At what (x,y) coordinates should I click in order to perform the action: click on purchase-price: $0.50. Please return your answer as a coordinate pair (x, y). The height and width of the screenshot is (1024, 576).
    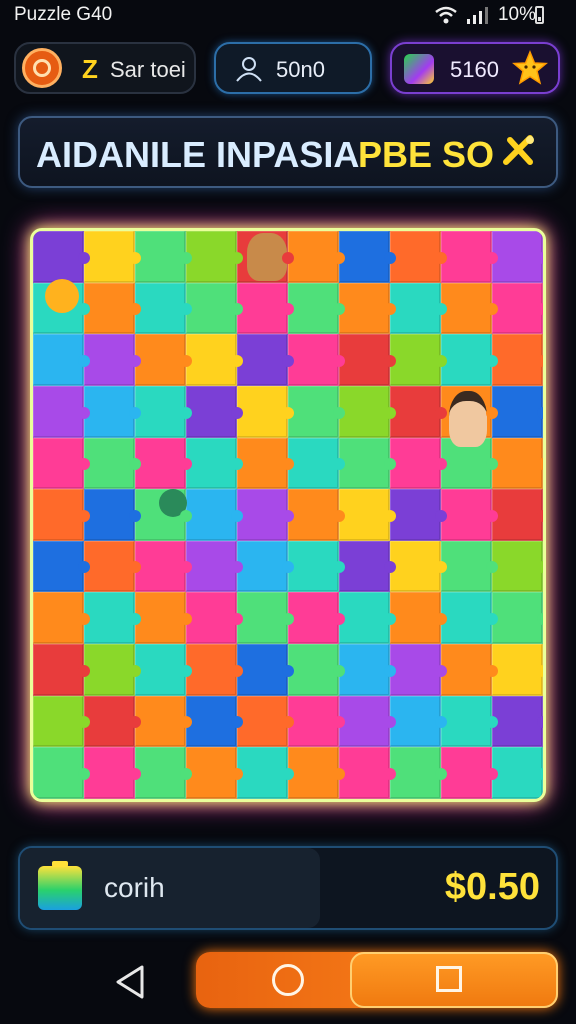
    Looking at the image, I should click on (492, 887).